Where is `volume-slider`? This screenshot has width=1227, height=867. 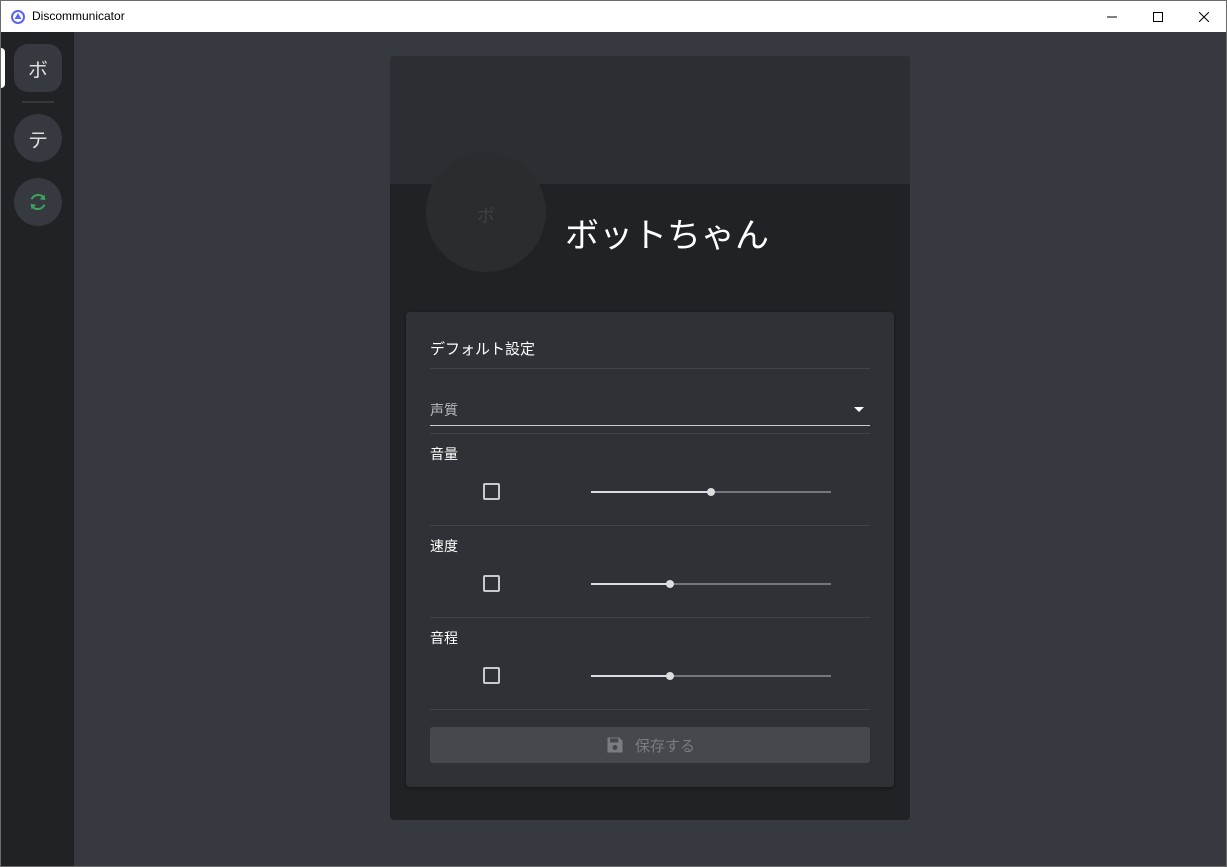
volume-slider is located at coordinates (711, 492).